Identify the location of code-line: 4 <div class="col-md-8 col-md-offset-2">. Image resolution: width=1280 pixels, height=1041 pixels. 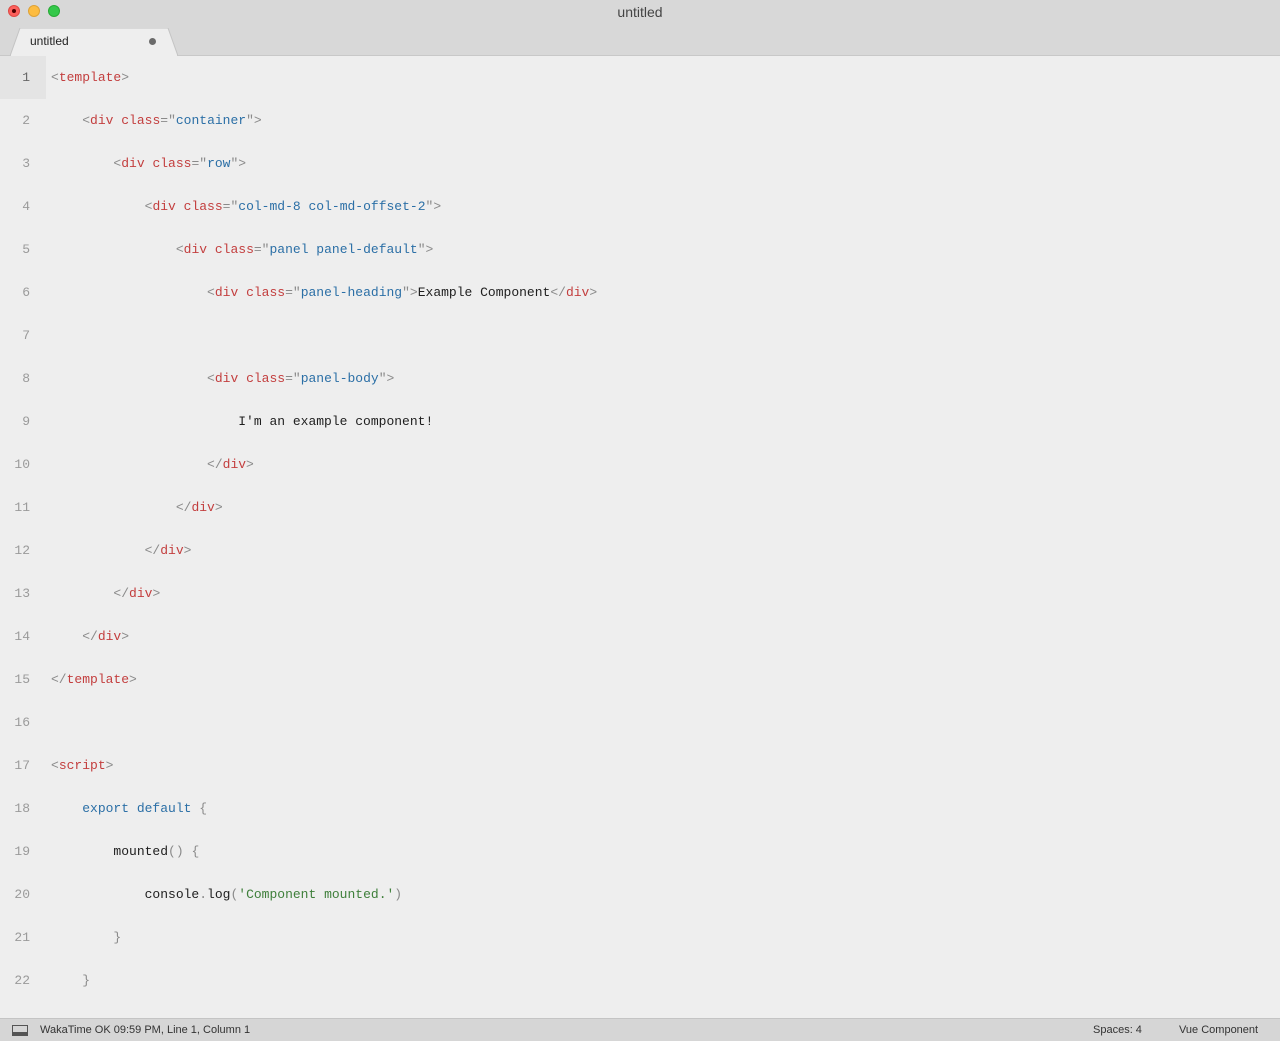
(640, 206).